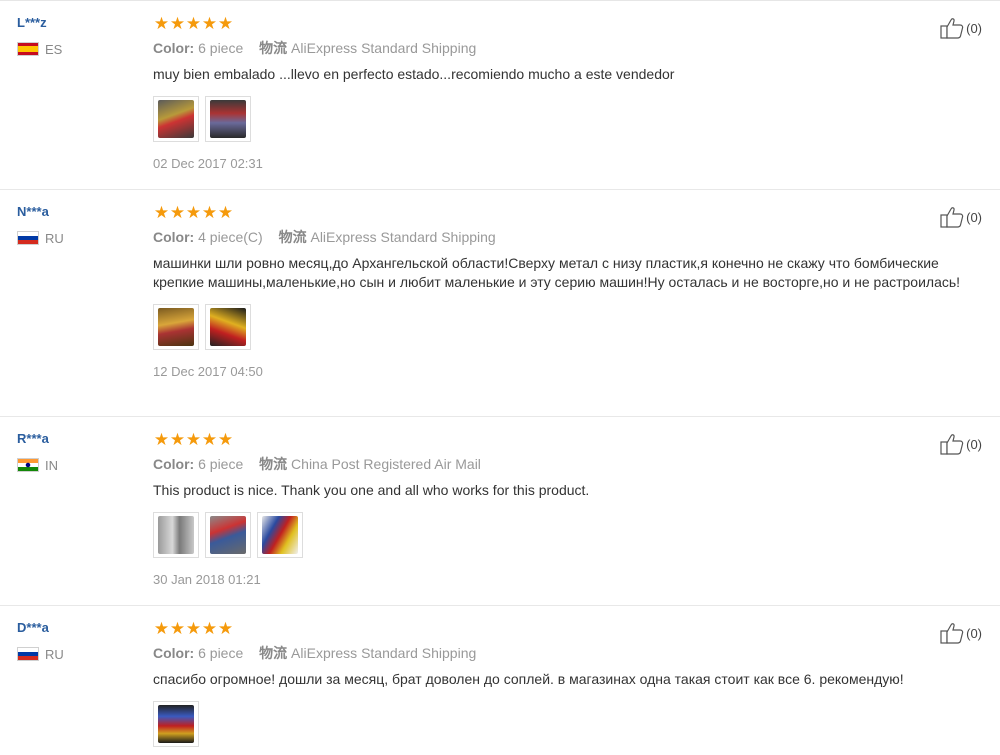  What do you see at coordinates (51, 465) in the screenshot?
I see `country-code: IN` at bounding box center [51, 465].